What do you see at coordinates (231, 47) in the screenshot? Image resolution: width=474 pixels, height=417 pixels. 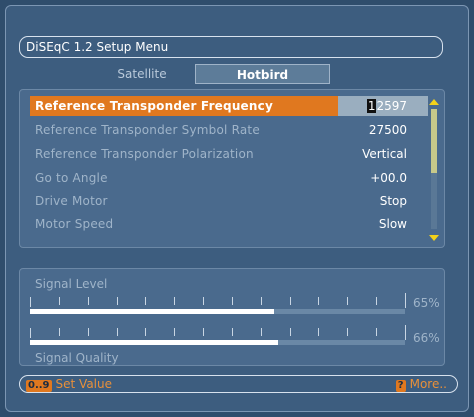 I see `menu-title: DiSEqC 1.2 Setup Menu` at bounding box center [231, 47].